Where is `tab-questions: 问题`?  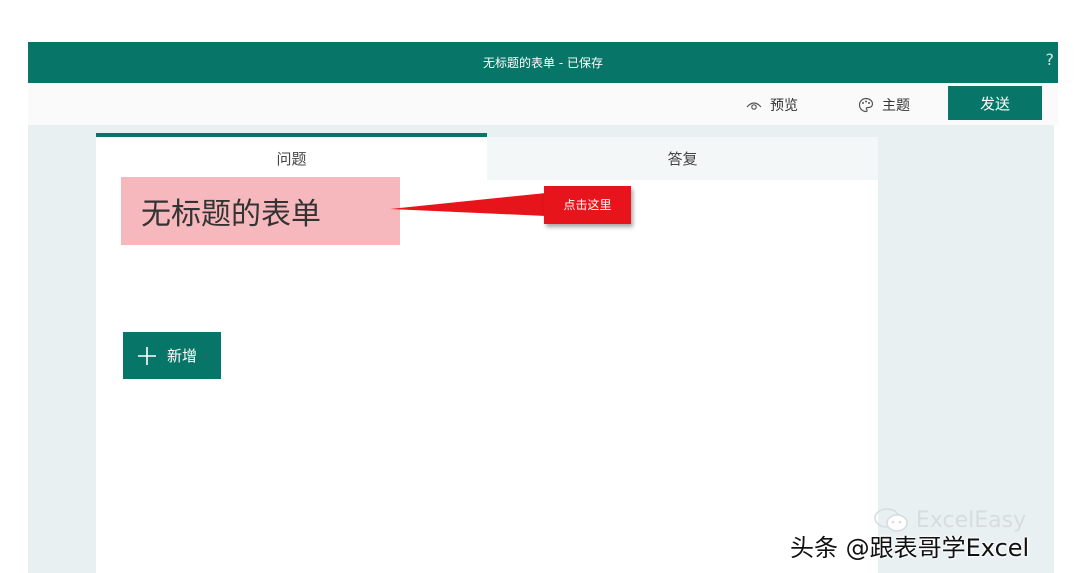
tab-questions: 问题 is located at coordinates (291, 156).